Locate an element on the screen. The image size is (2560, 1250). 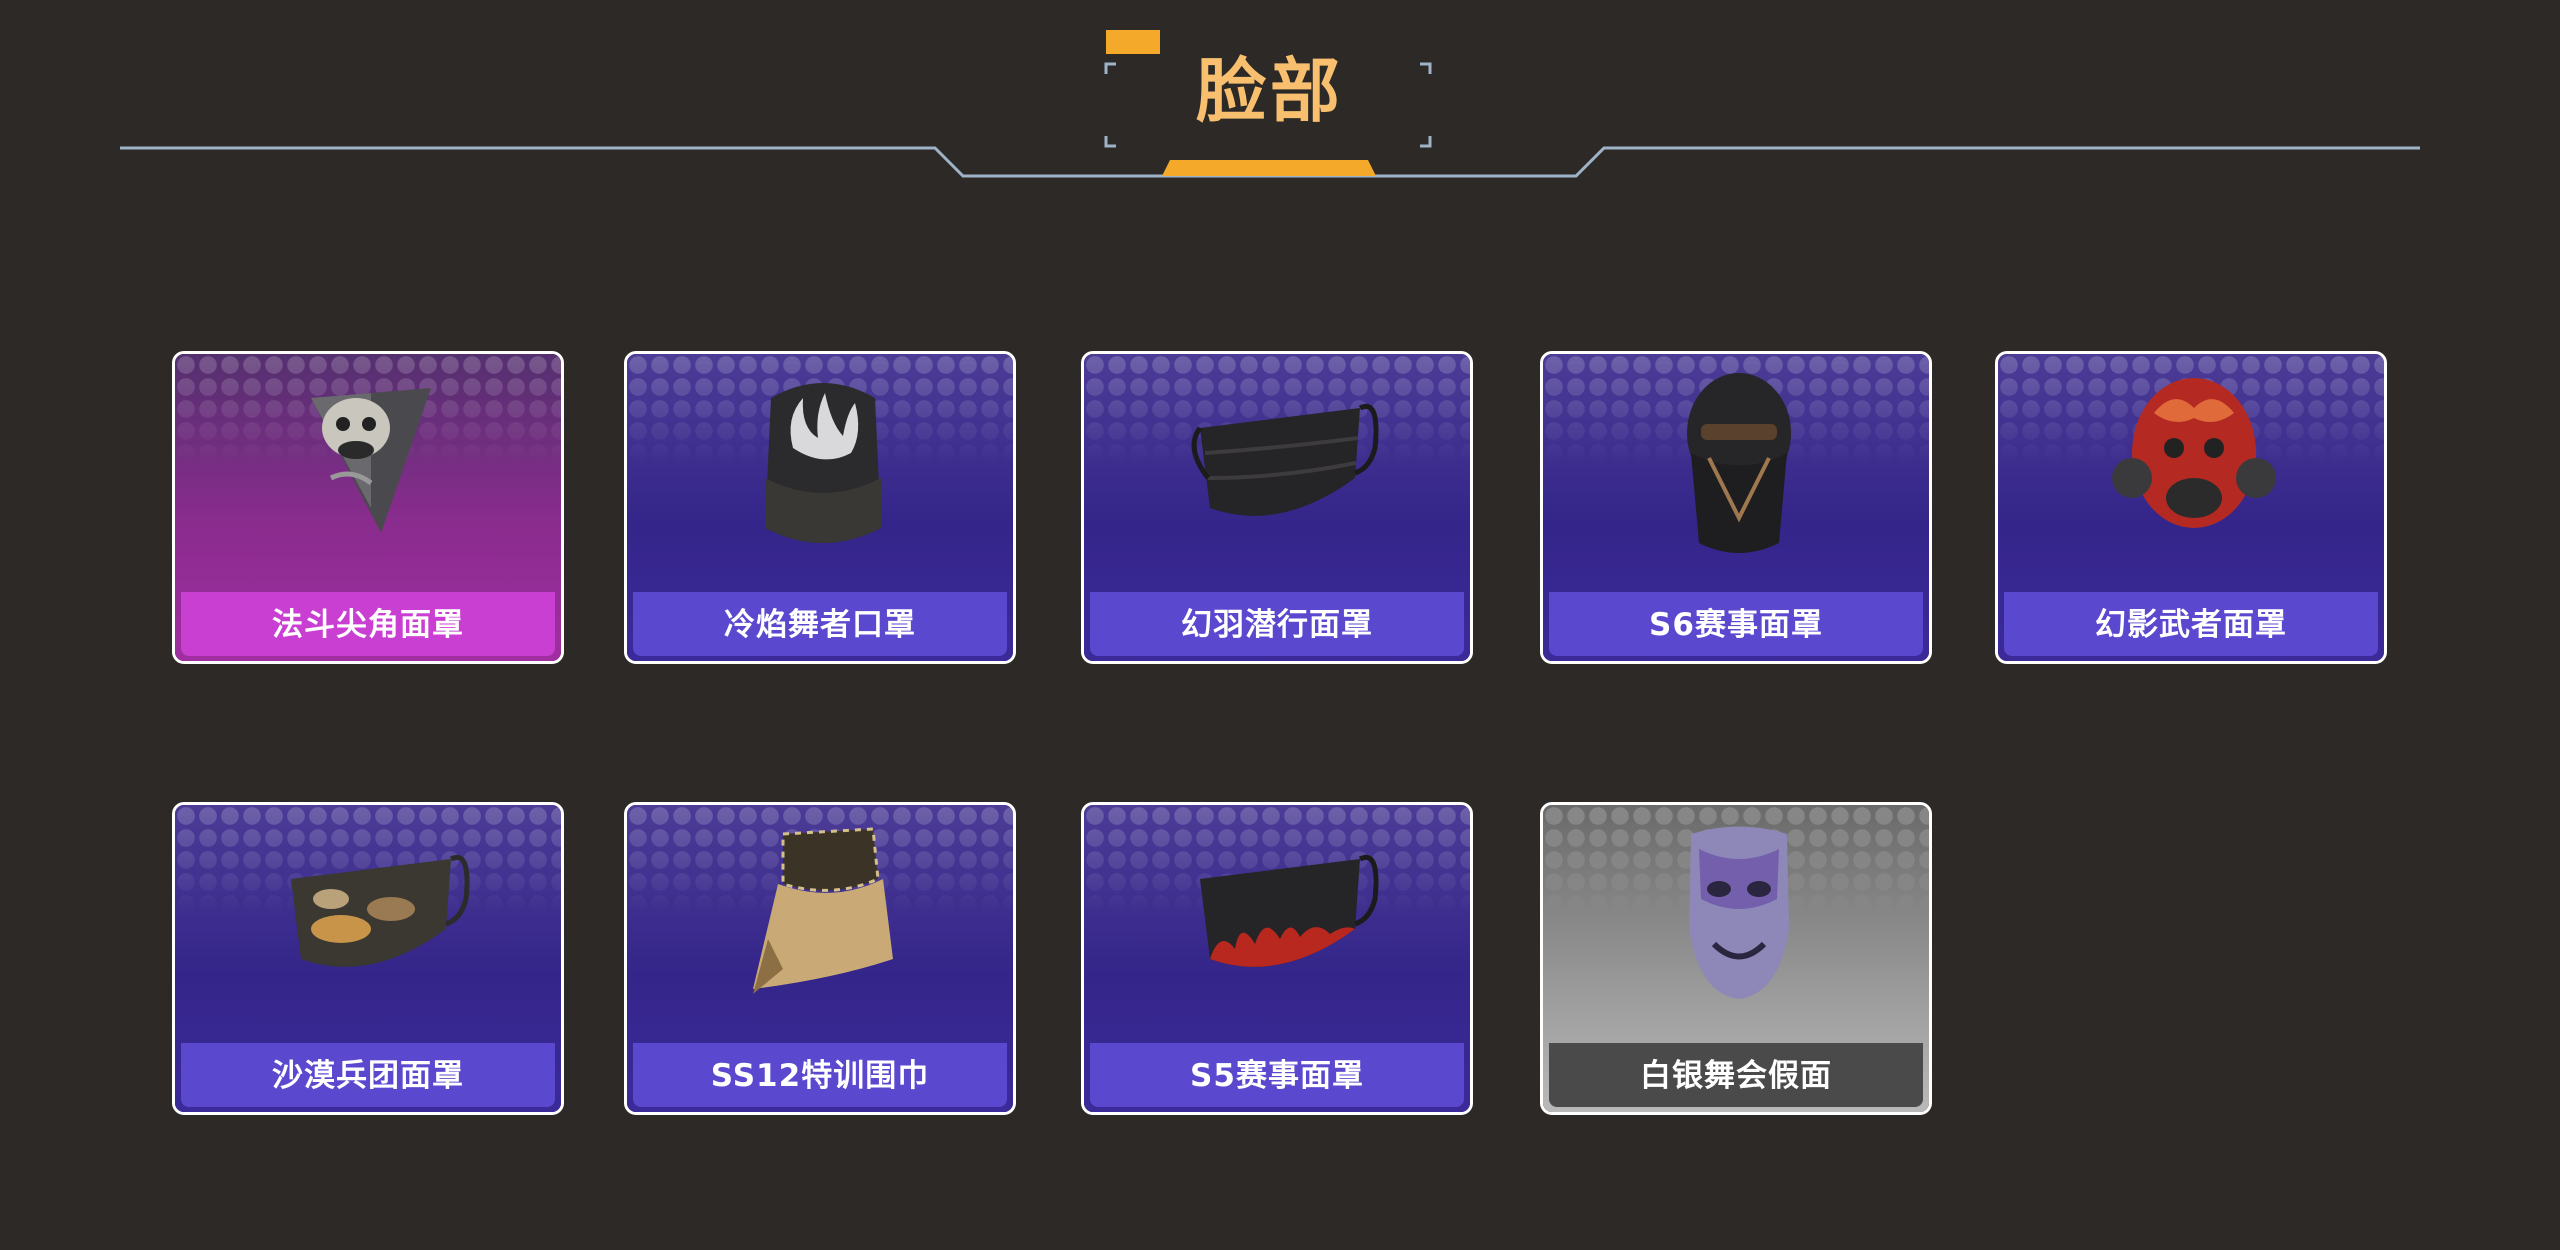
item-card: S5赛事面罩 is located at coordinates (1277, 958).